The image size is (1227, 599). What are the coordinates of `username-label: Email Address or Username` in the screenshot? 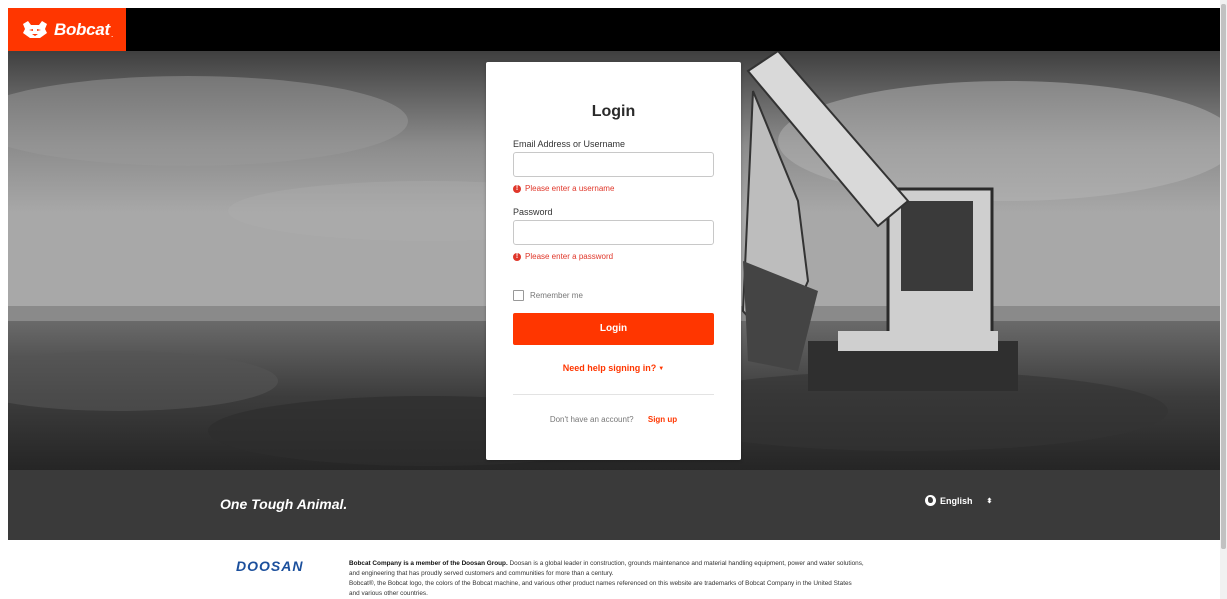 It's located at (569, 144).